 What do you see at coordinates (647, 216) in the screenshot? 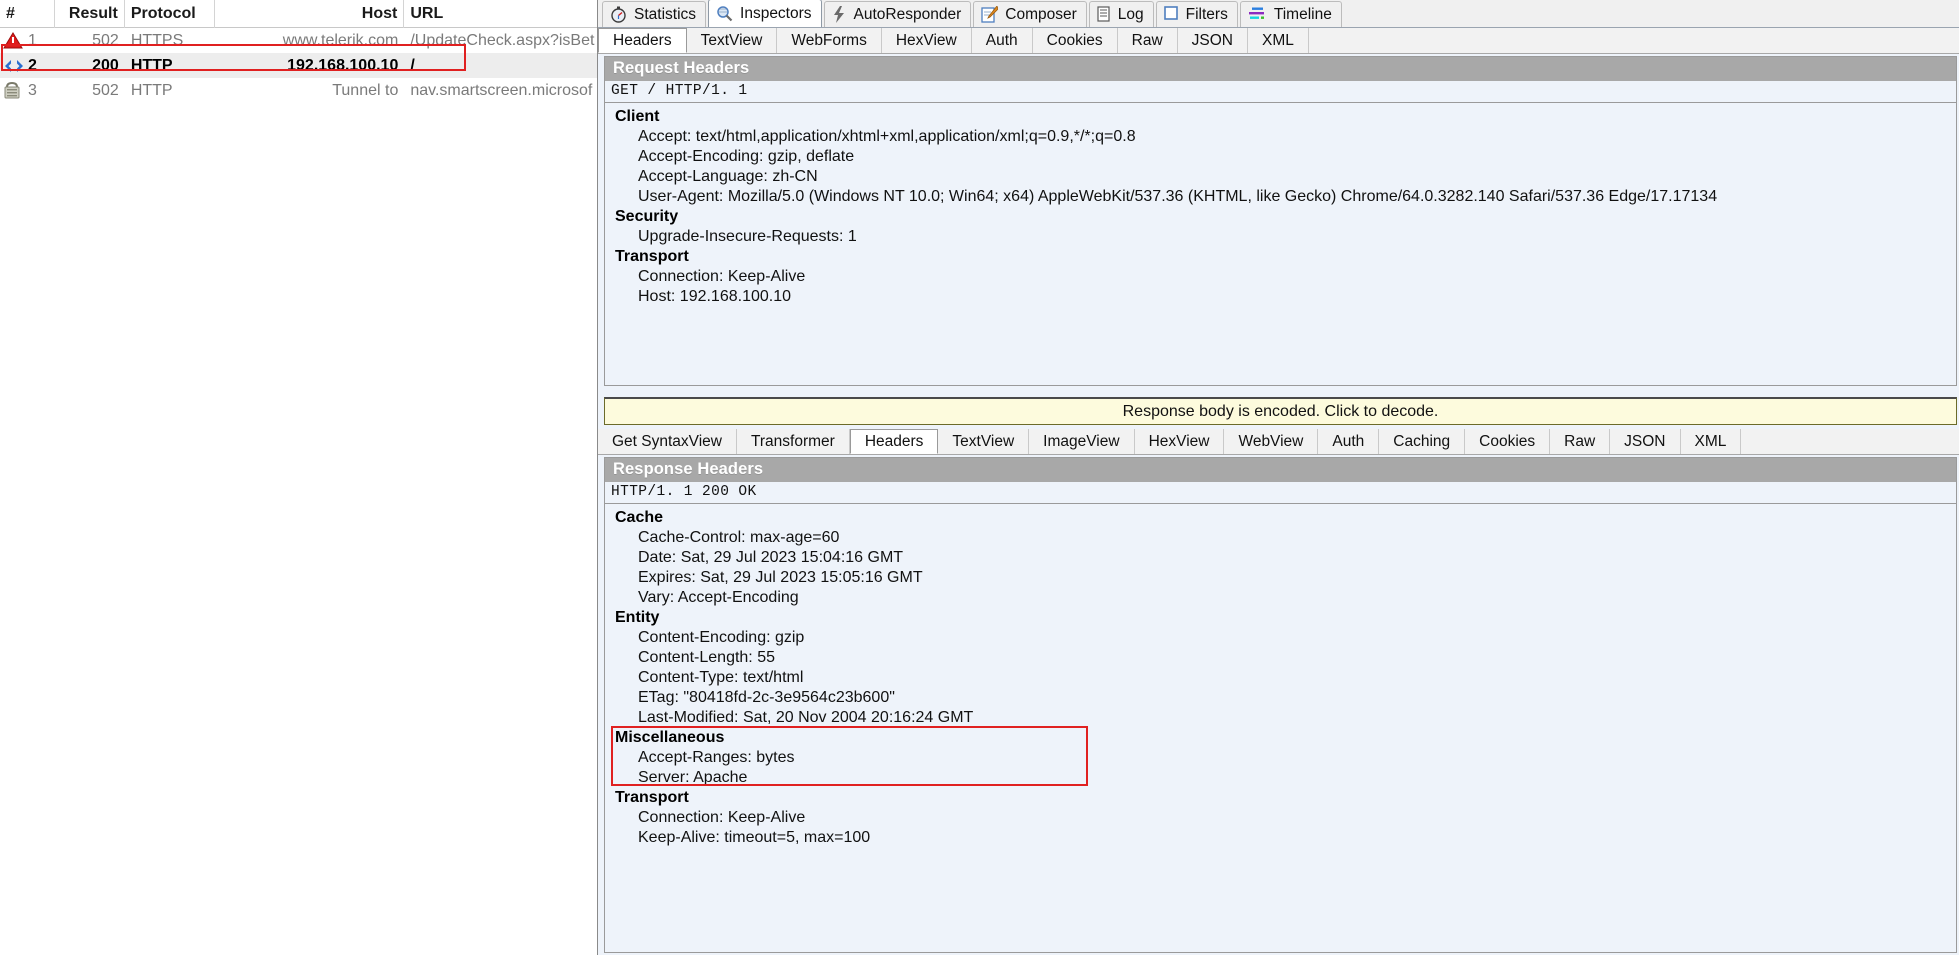
I see `header-group-title: Security` at bounding box center [647, 216].